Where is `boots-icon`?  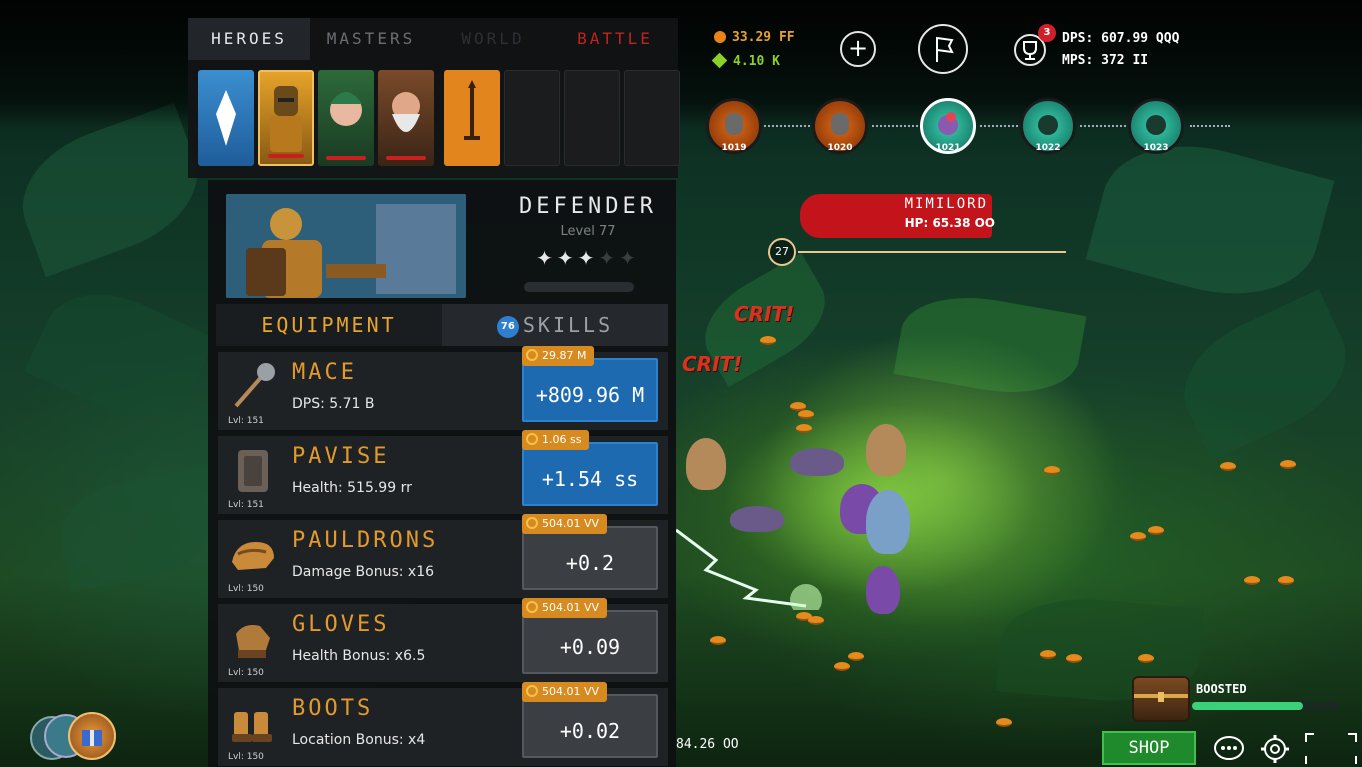 boots-icon is located at coordinates (253, 723).